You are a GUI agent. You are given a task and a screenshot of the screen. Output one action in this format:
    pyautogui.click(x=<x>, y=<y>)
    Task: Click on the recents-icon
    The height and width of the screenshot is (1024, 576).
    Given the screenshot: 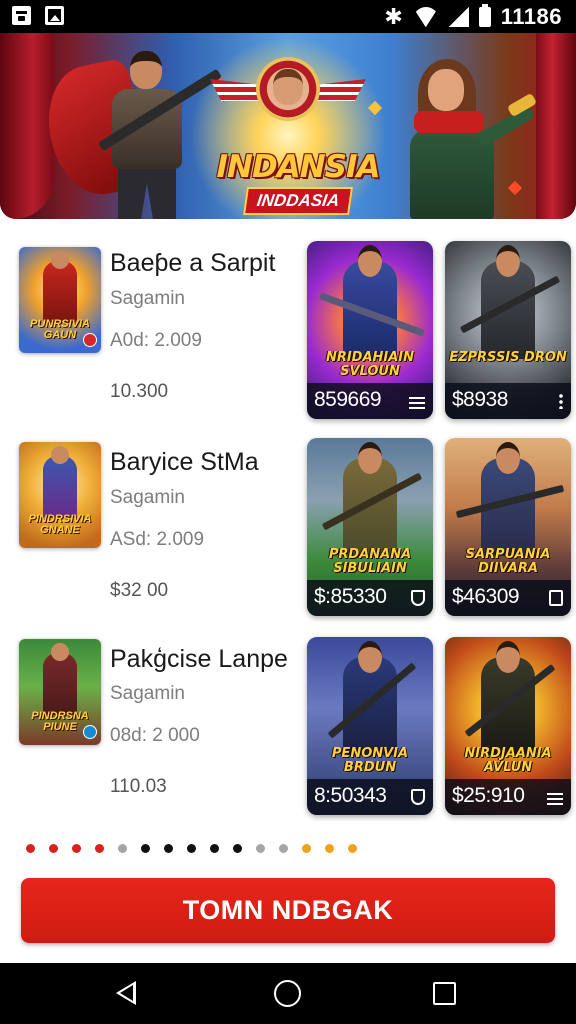 What is the action you would take?
    pyautogui.click(x=444, y=993)
    